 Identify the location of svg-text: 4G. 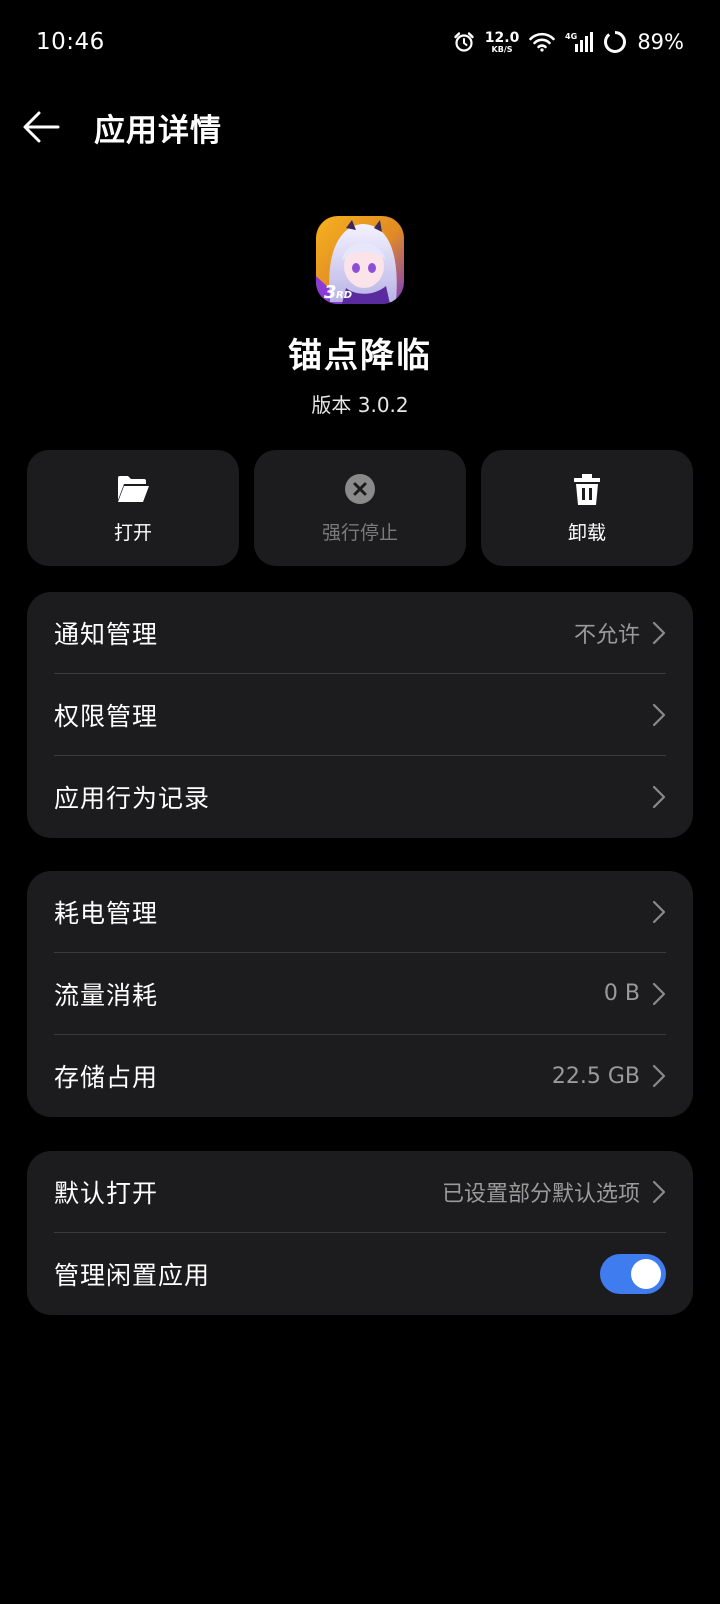
(571, 36).